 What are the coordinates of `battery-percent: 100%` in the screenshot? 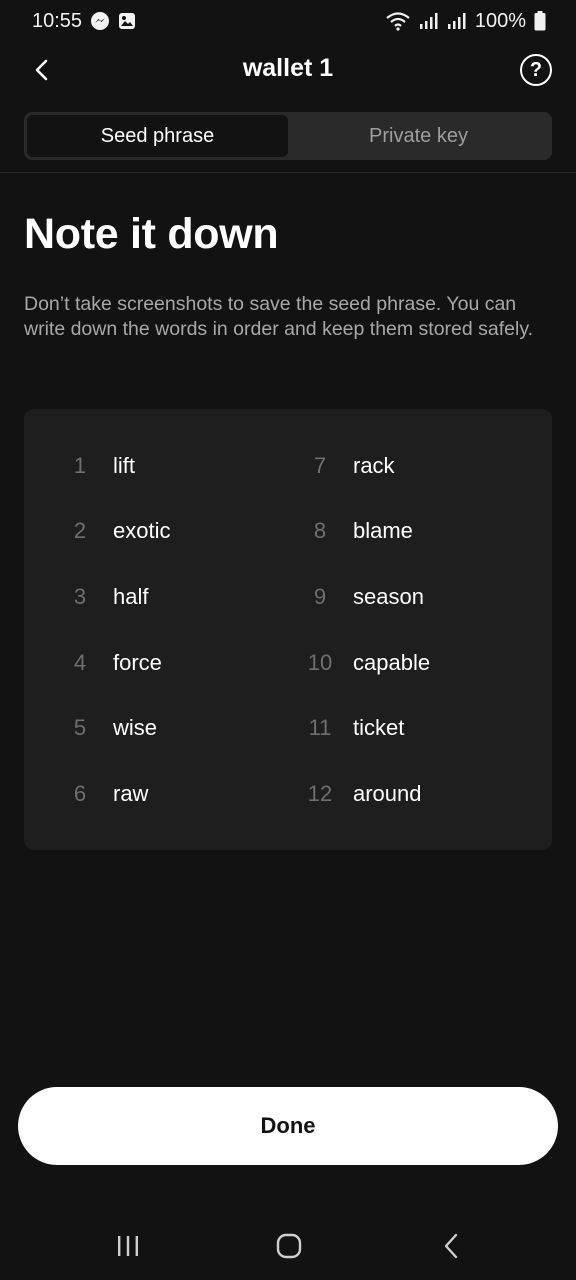 It's located at (500, 20).